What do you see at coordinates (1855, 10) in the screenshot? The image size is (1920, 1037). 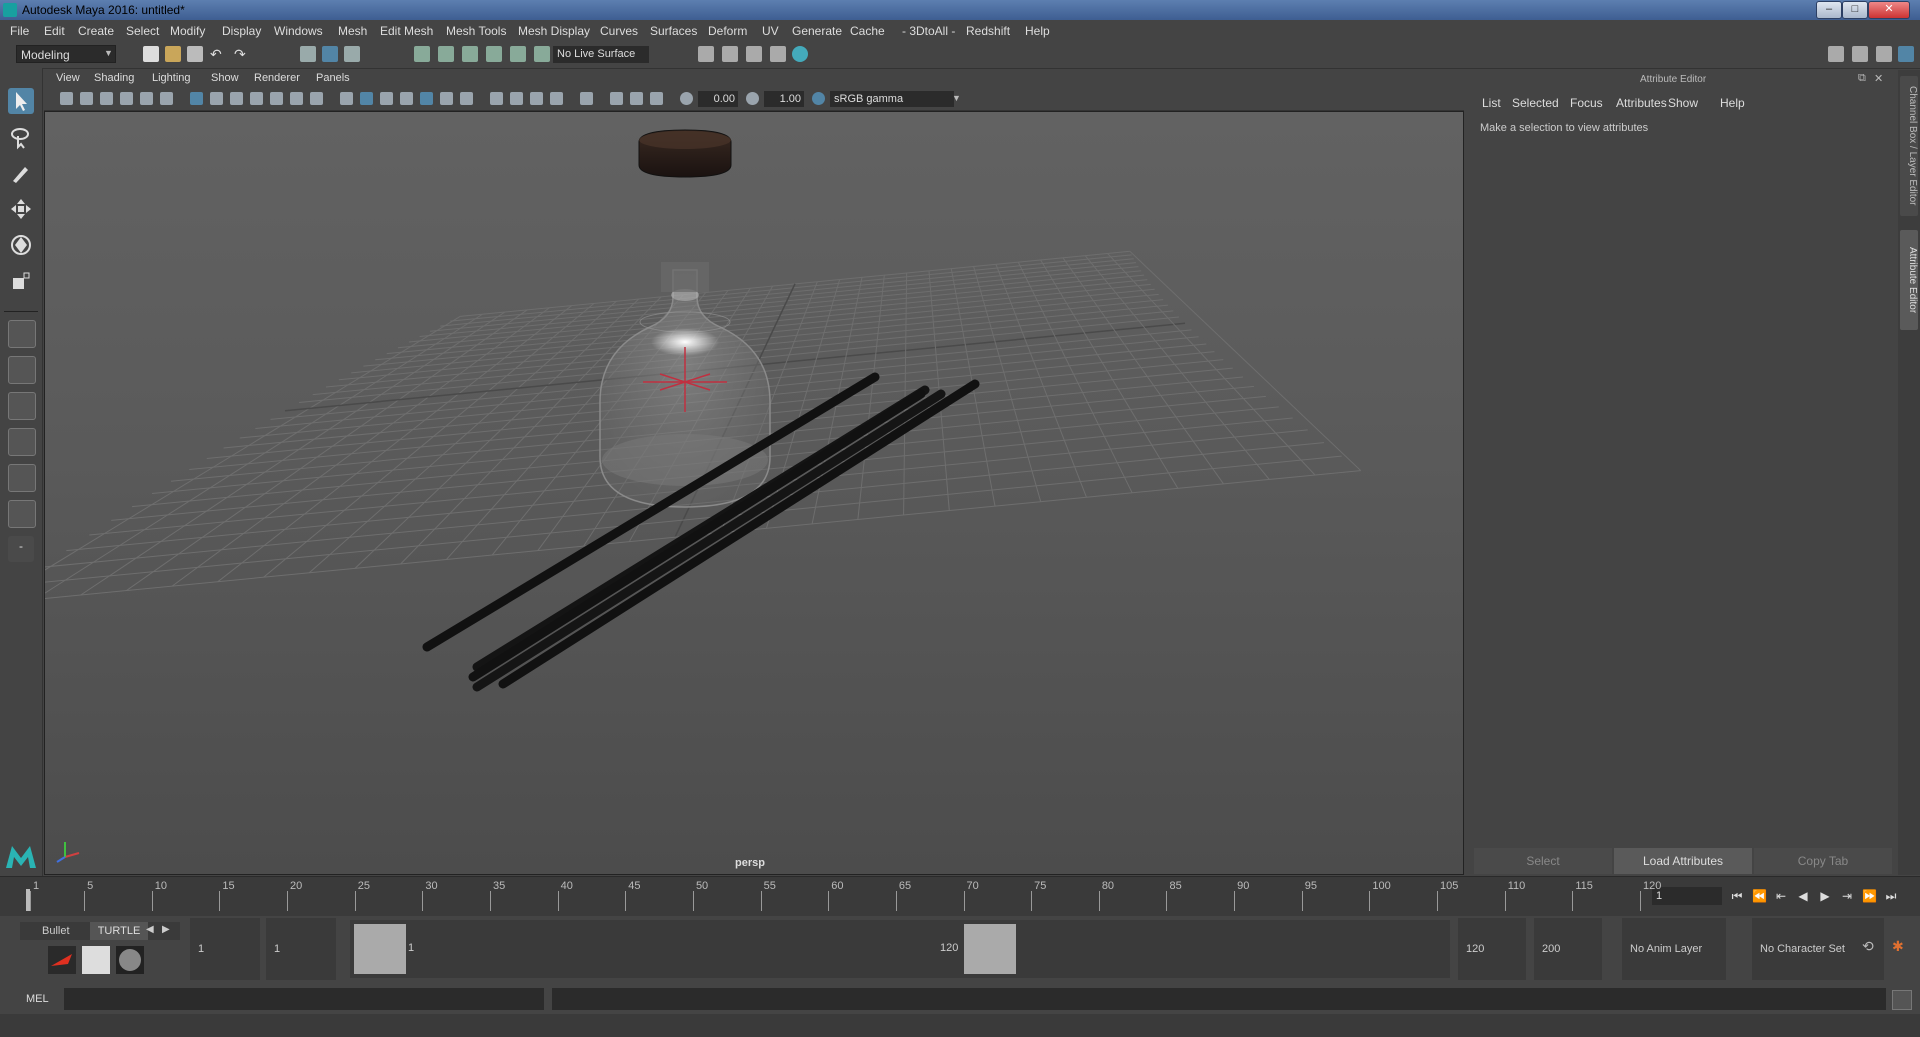 I see `maximize-button: □` at bounding box center [1855, 10].